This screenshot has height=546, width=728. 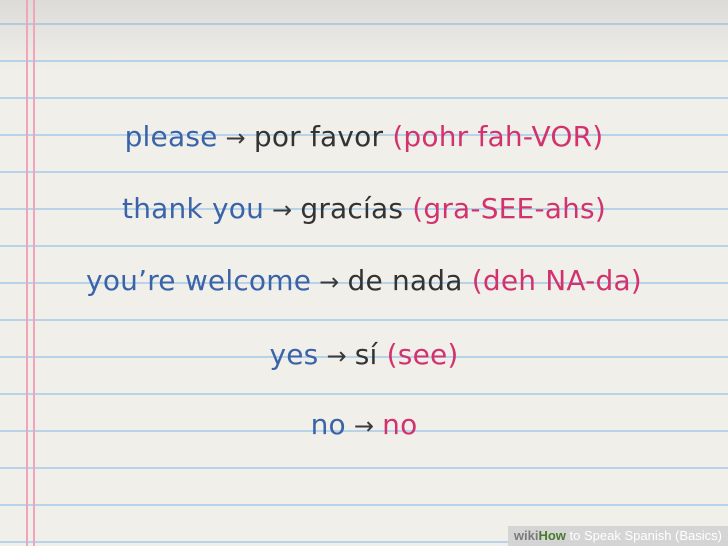 I want to click on spanish-word: por favor, so click(x=318, y=136).